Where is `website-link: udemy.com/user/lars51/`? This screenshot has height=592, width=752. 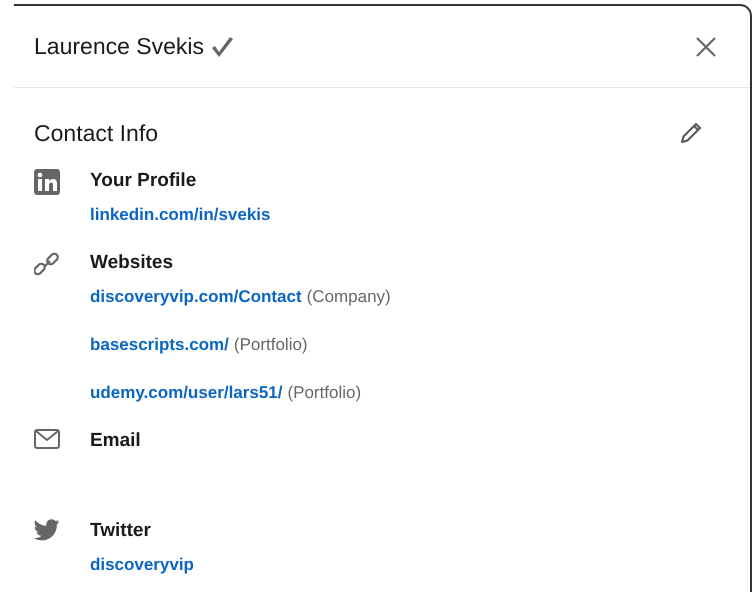 website-link: udemy.com/user/lars51/ is located at coordinates (186, 392).